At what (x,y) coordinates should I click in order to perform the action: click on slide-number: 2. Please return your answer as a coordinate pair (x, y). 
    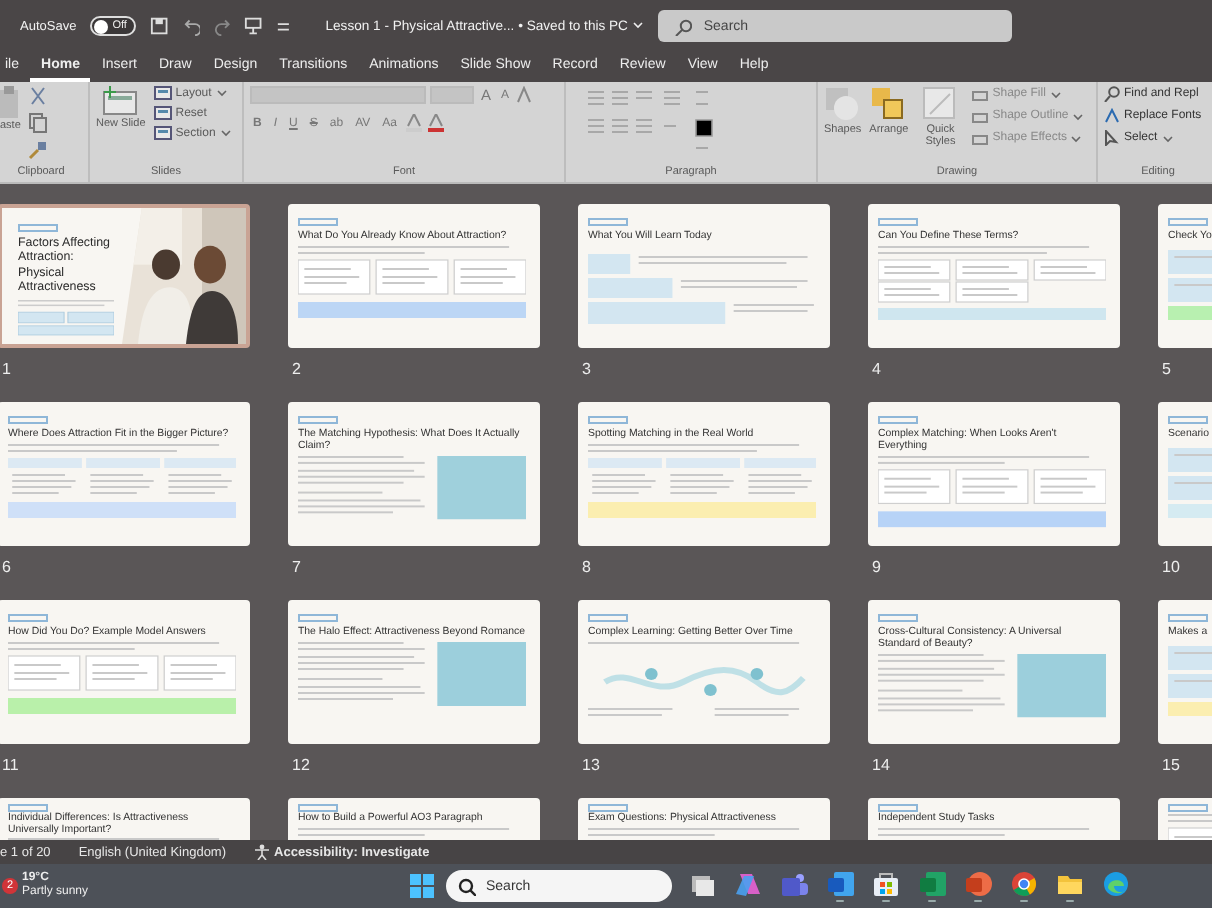
    Looking at the image, I should click on (296, 370).